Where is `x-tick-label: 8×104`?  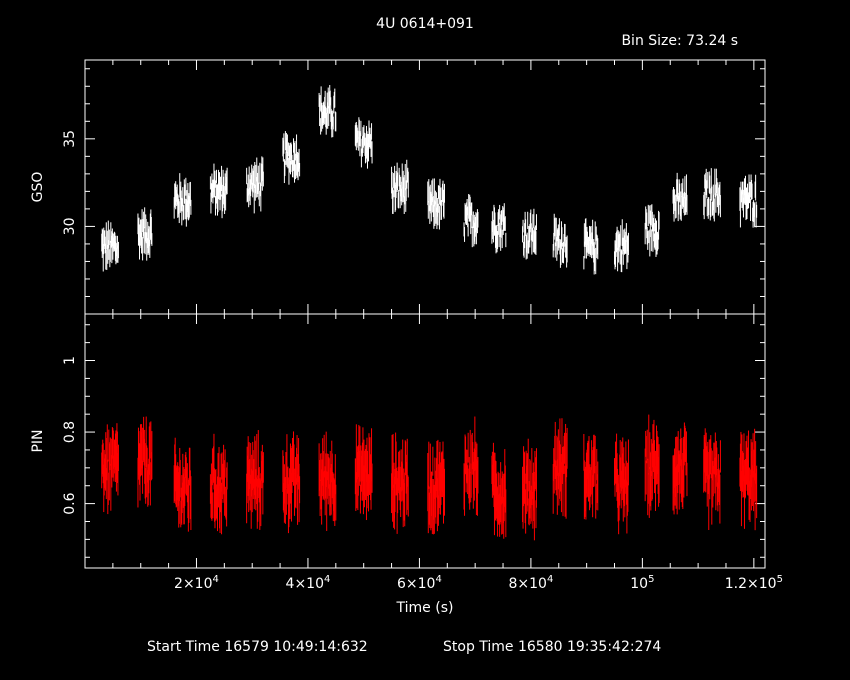
x-tick-label: 8×104 is located at coordinates (530, 583).